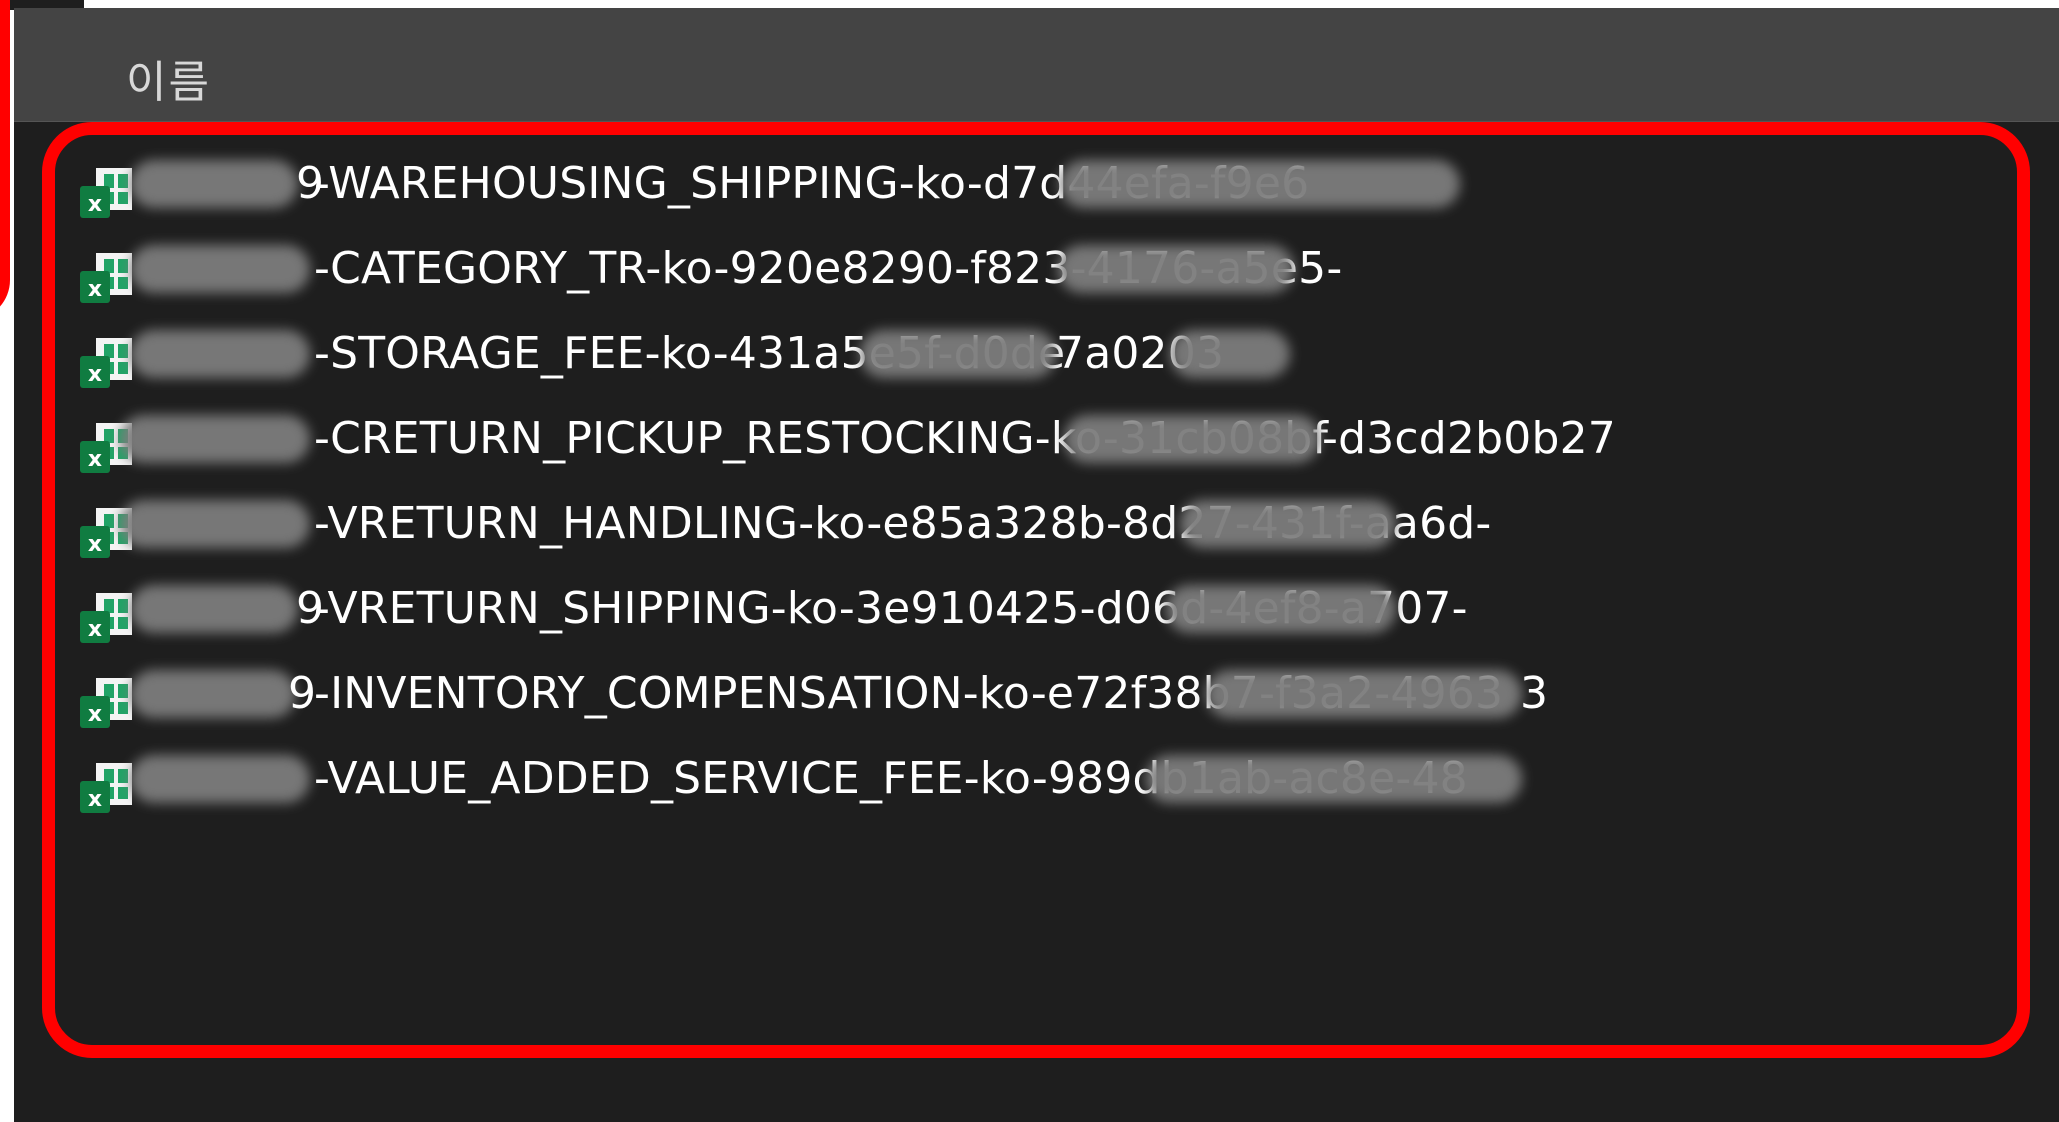  Describe the element at coordinates (5, 160) in the screenshot. I see `highlight-outline-left` at that location.